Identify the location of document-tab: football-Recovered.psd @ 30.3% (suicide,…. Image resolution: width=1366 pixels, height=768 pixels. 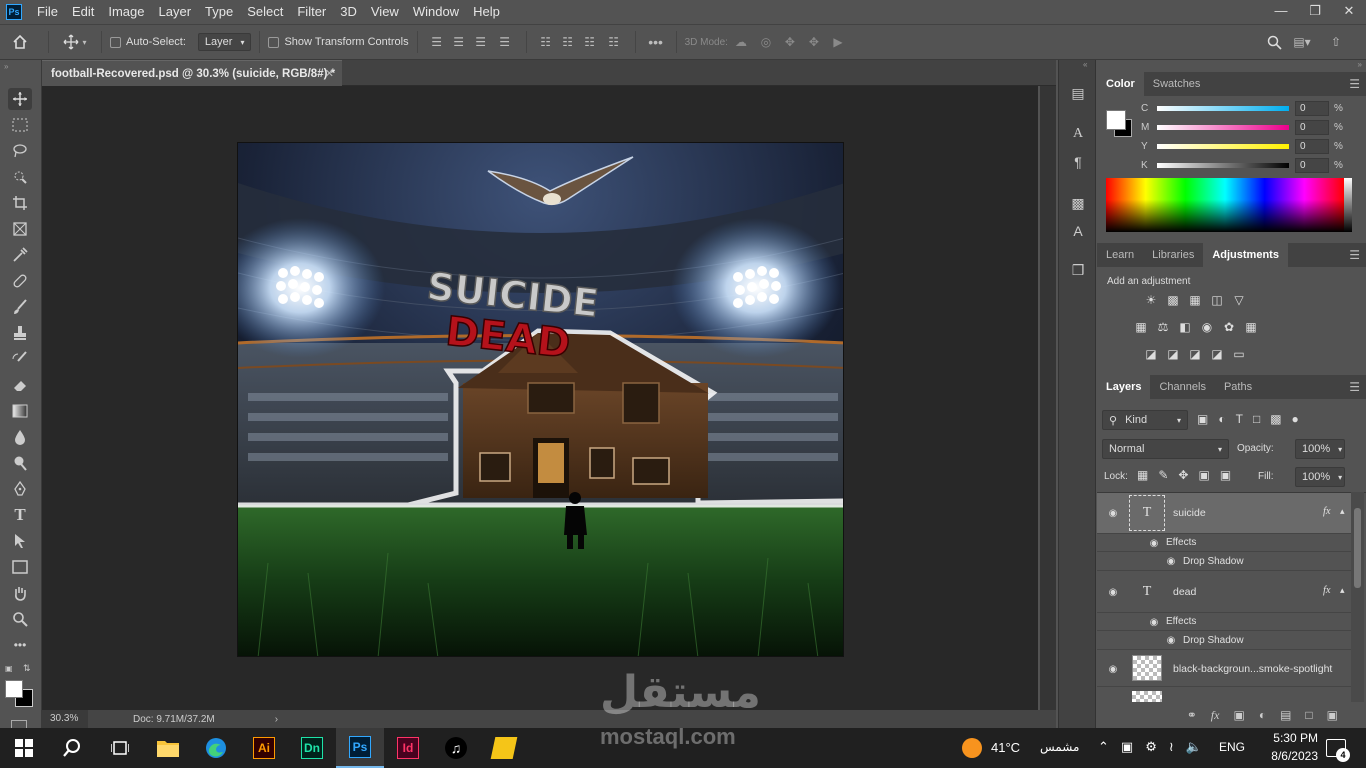
(192, 73).